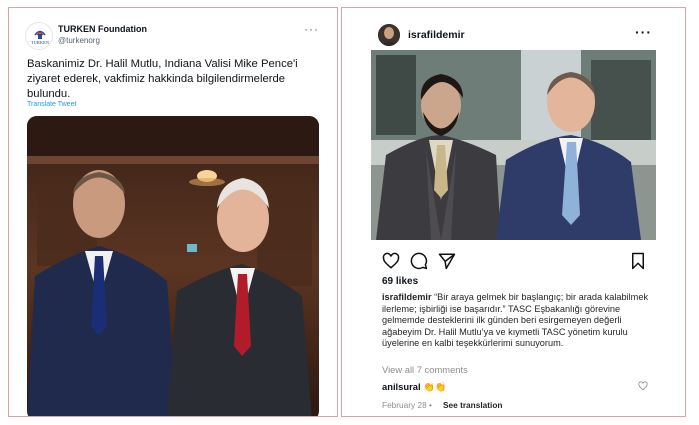 This screenshot has width=699, height=425. What do you see at coordinates (436, 35) in the screenshot?
I see `post-username: israfildemir` at bounding box center [436, 35].